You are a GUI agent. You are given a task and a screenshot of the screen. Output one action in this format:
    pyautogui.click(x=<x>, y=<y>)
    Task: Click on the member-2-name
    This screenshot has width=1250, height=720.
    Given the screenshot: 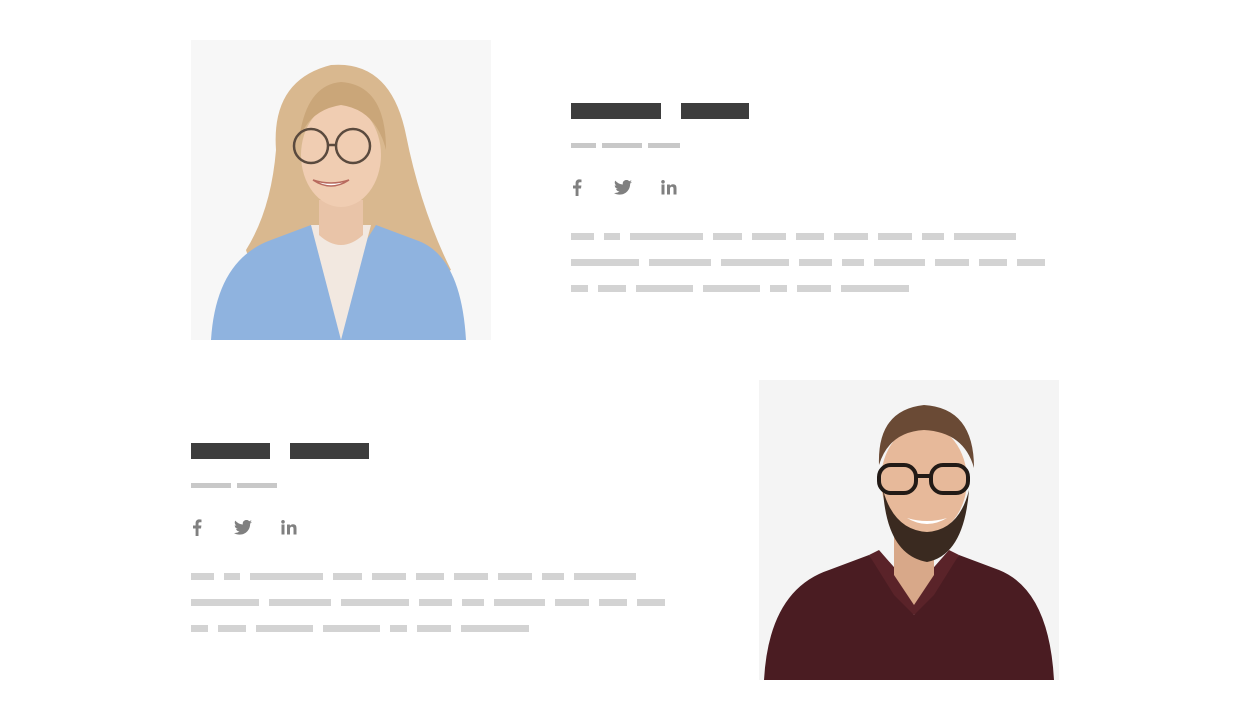 What is the action you would take?
    pyautogui.click(x=280, y=451)
    